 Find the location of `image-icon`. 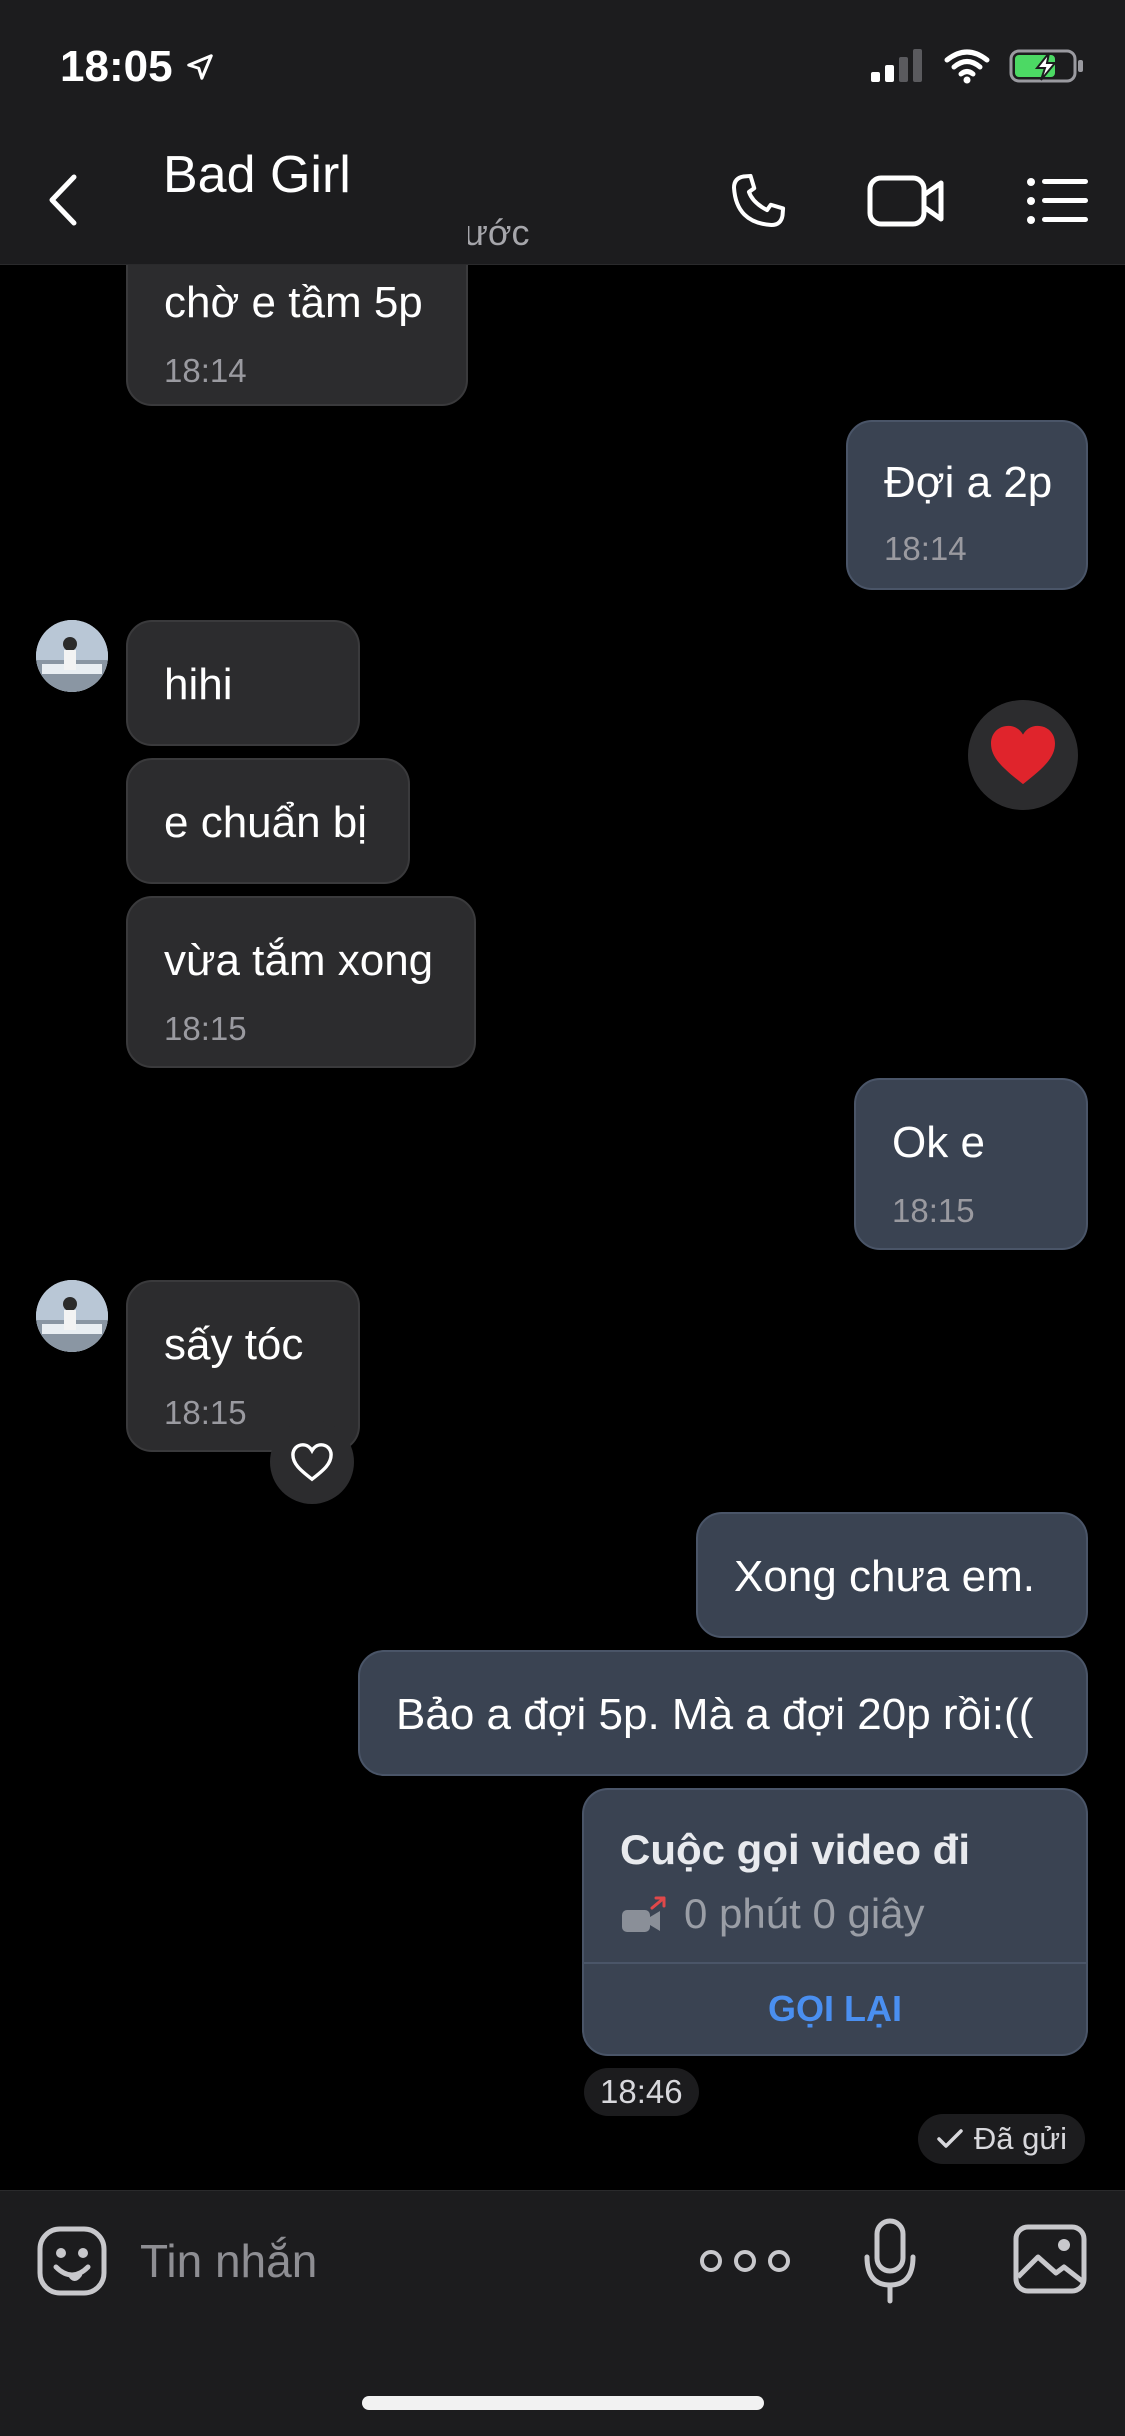

image-icon is located at coordinates (1050, 2259).